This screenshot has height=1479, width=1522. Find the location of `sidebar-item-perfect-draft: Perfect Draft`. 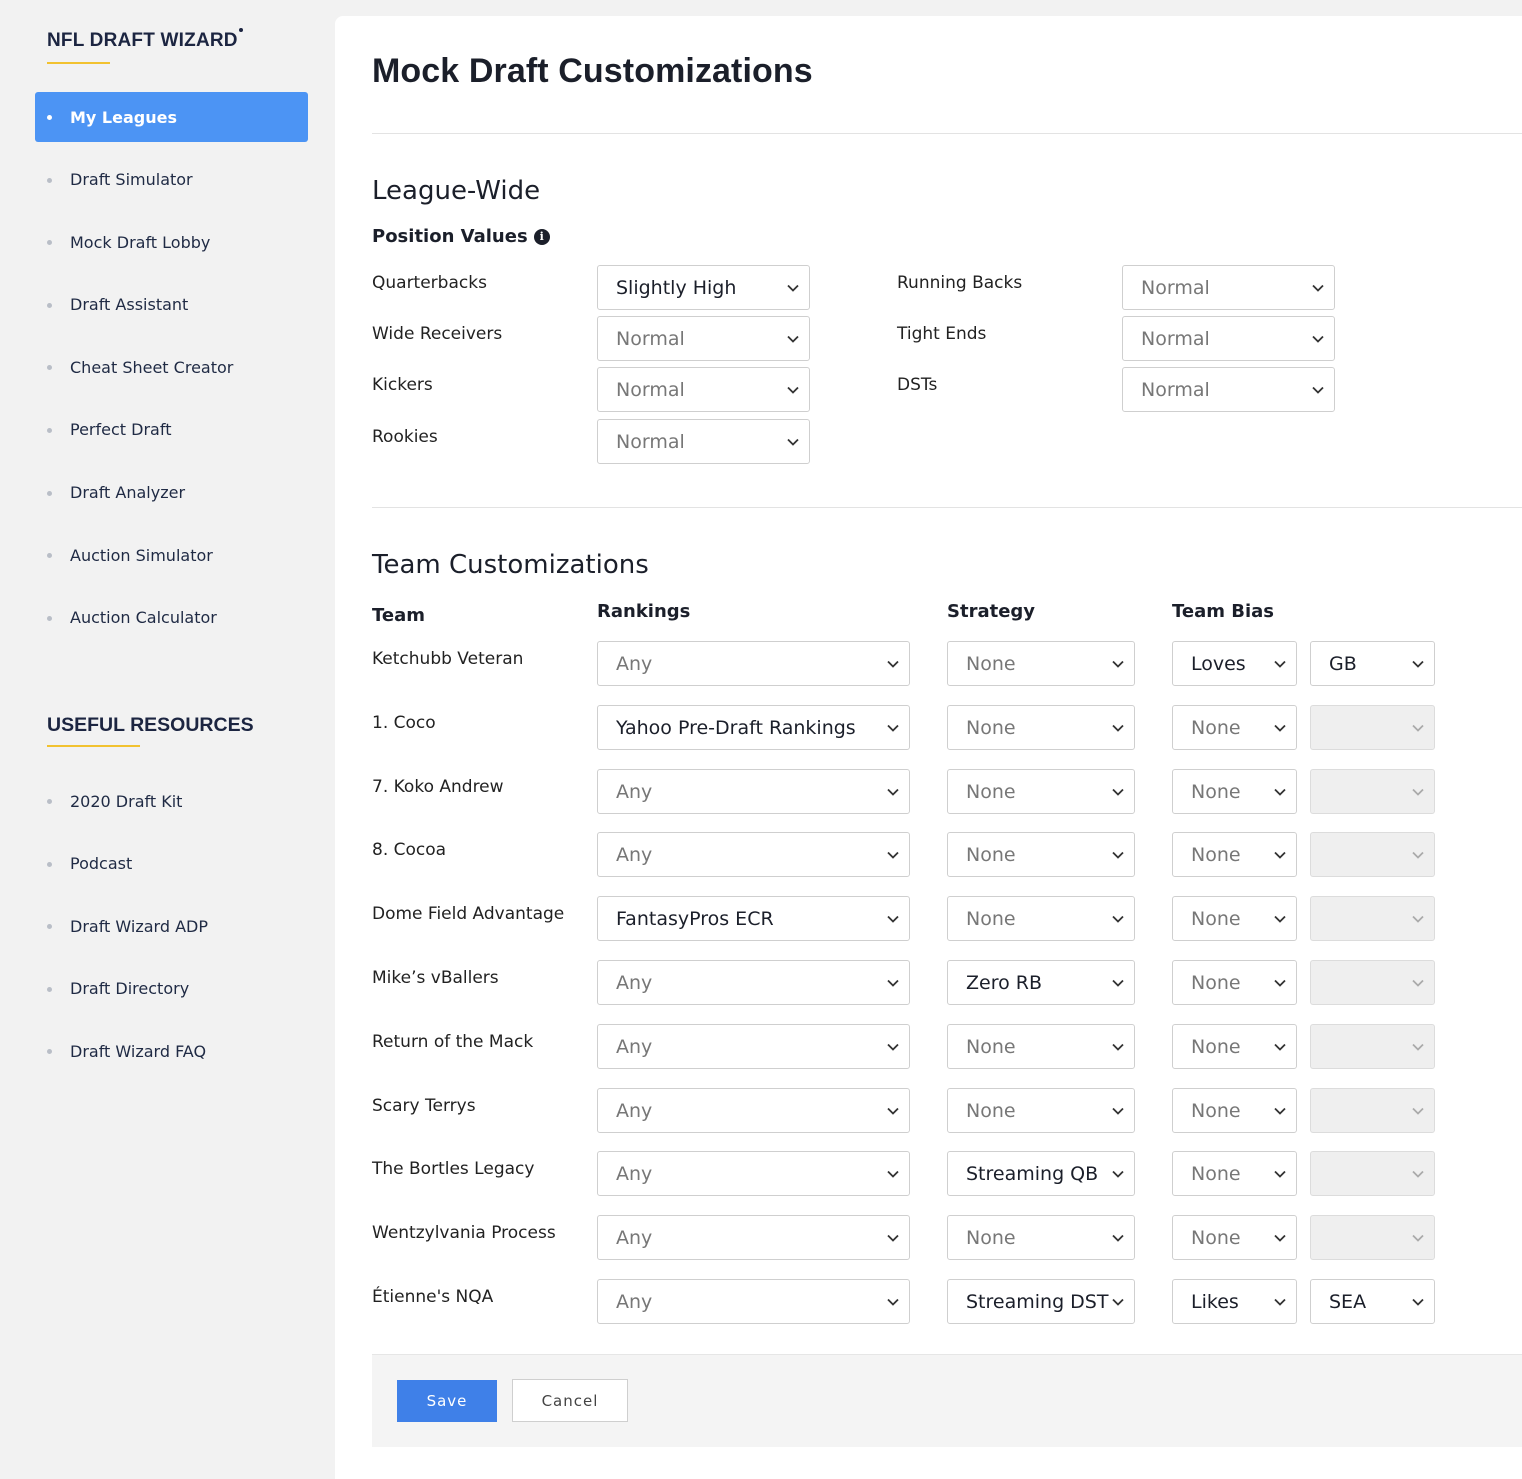

sidebar-item-perfect-draft: Perfect Draft is located at coordinates (171, 430).